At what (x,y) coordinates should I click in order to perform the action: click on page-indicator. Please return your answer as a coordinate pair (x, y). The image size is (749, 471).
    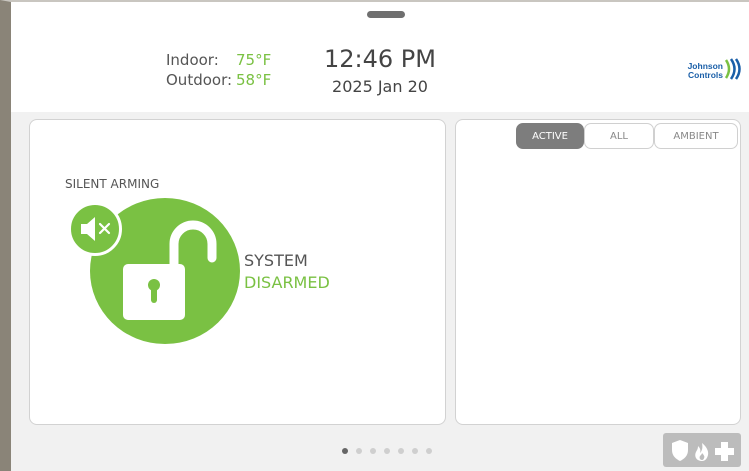
    Looking at the image, I should click on (391, 451).